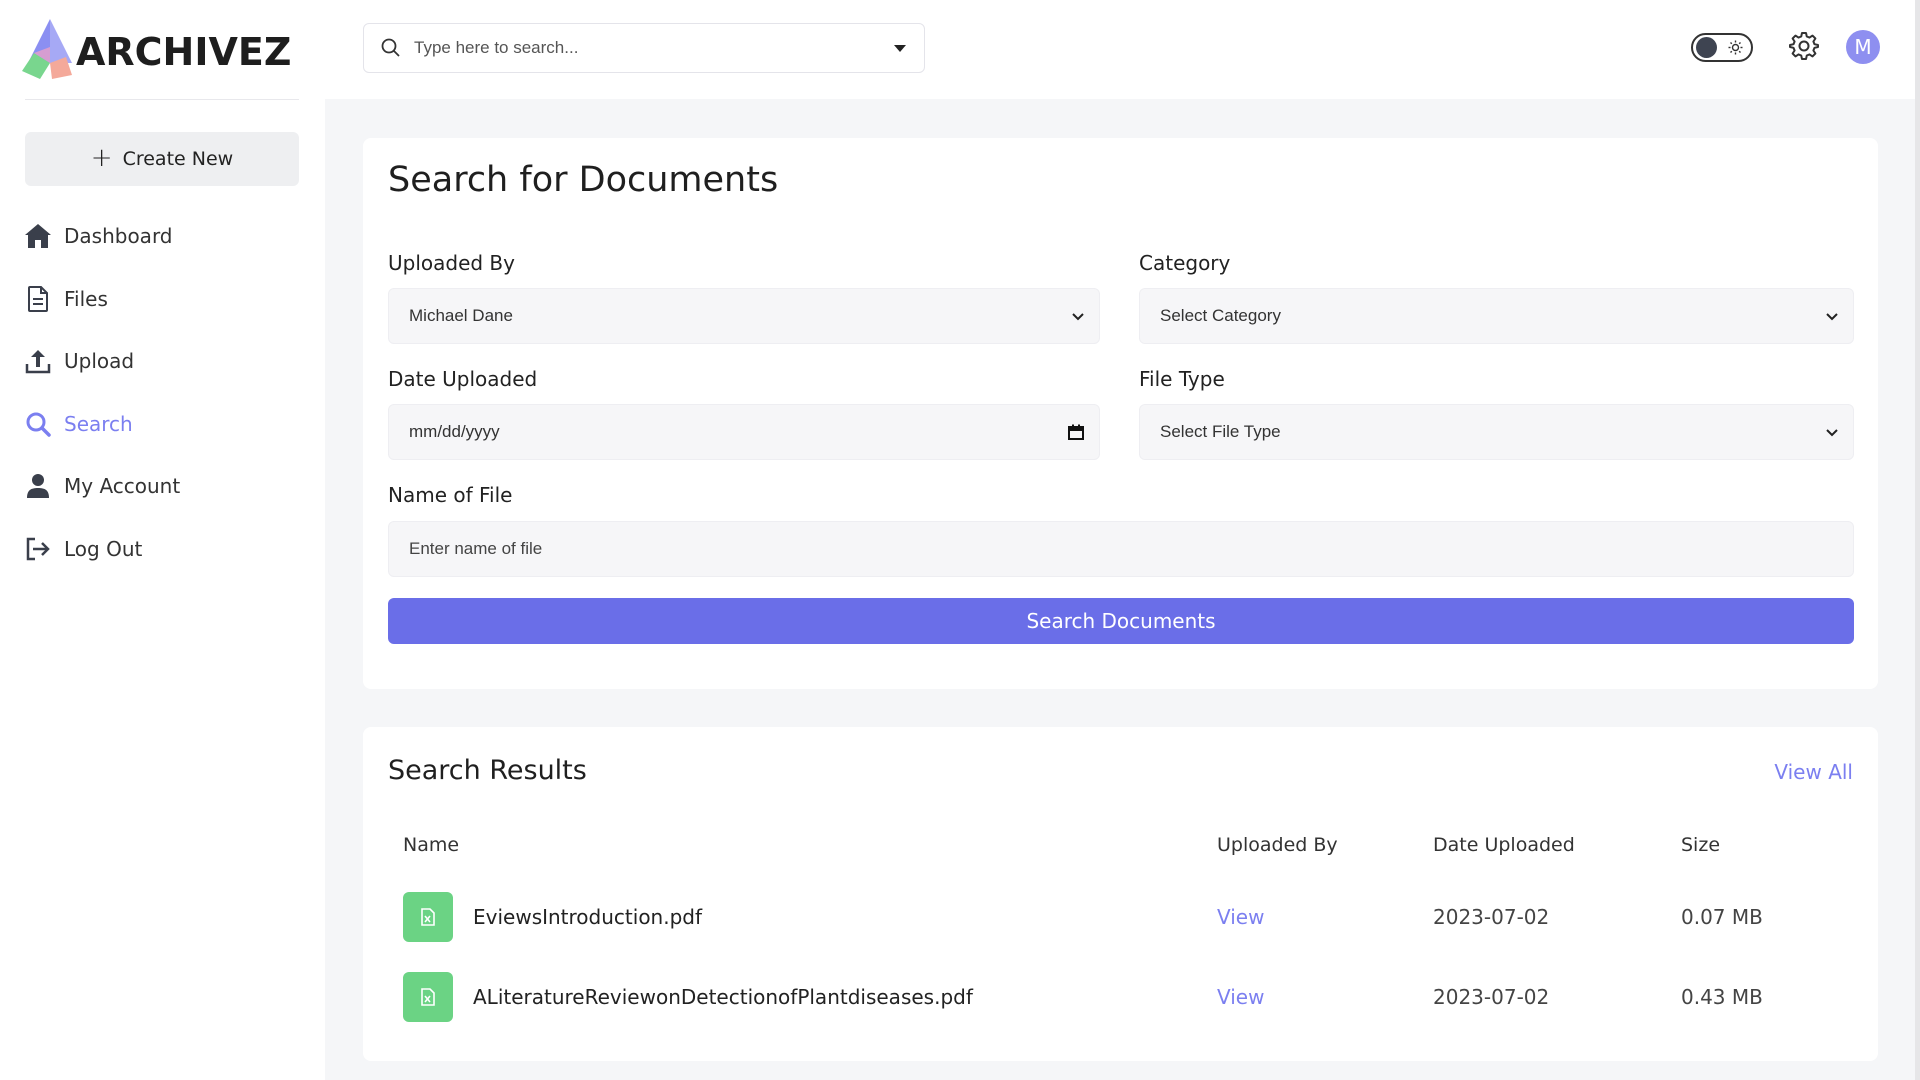  Describe the element at coordinates (1863, 47) in the screenshot. I see `avatar: M` at that location.